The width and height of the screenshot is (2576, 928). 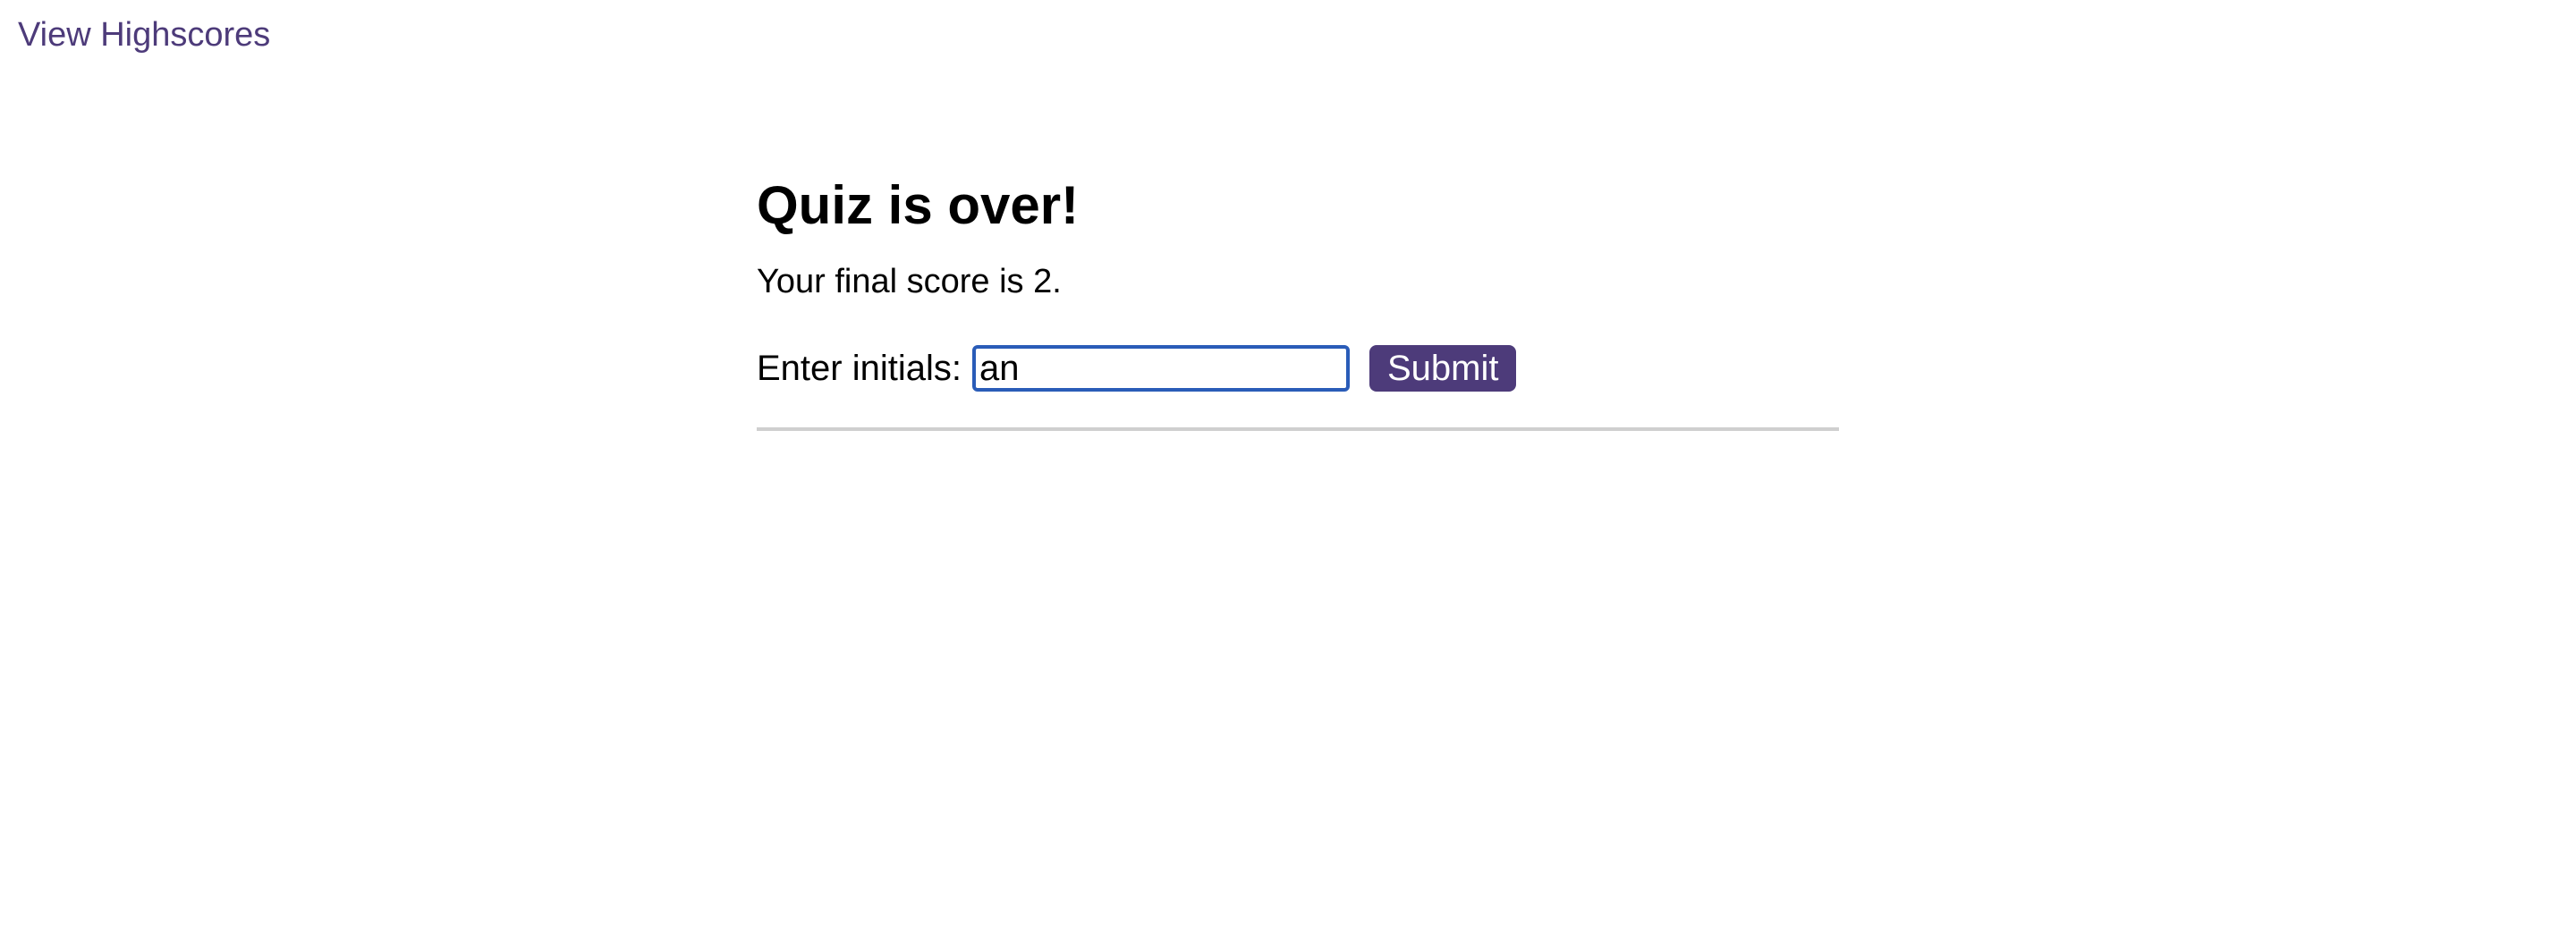 I want to click on initials-label: Enter initials:, so click(x=859, y=369).